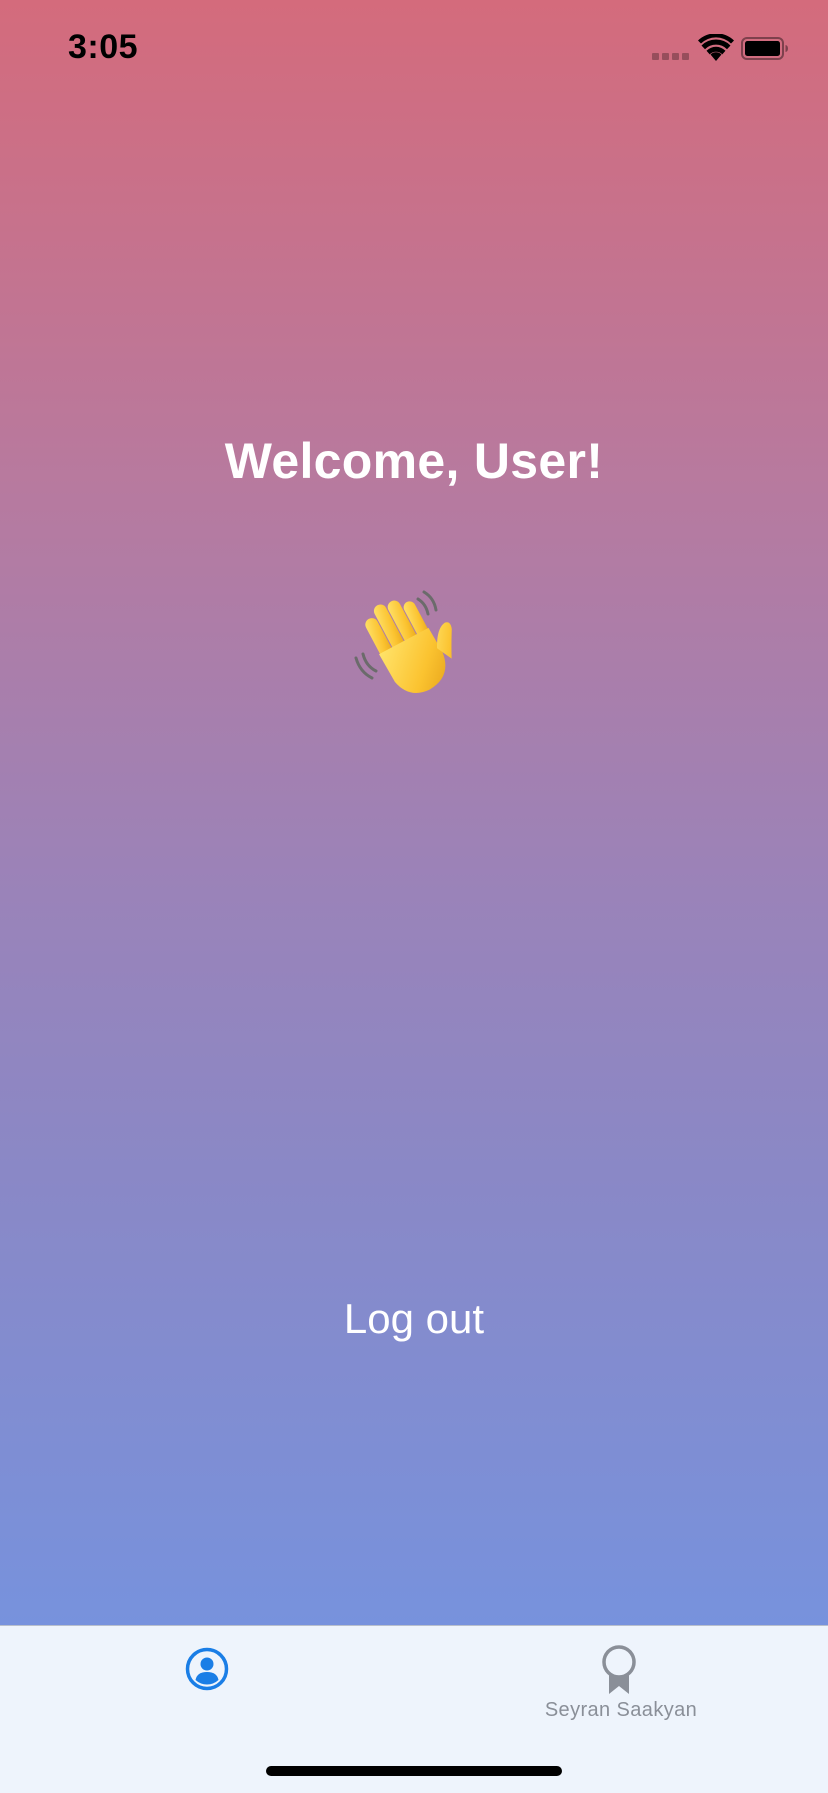 This screenshot has width=828, height=1793. What do you see at coordinates (207, 1669) in the screenshot?
I see `person-circle-icon` at bounding box center [207, 1669].